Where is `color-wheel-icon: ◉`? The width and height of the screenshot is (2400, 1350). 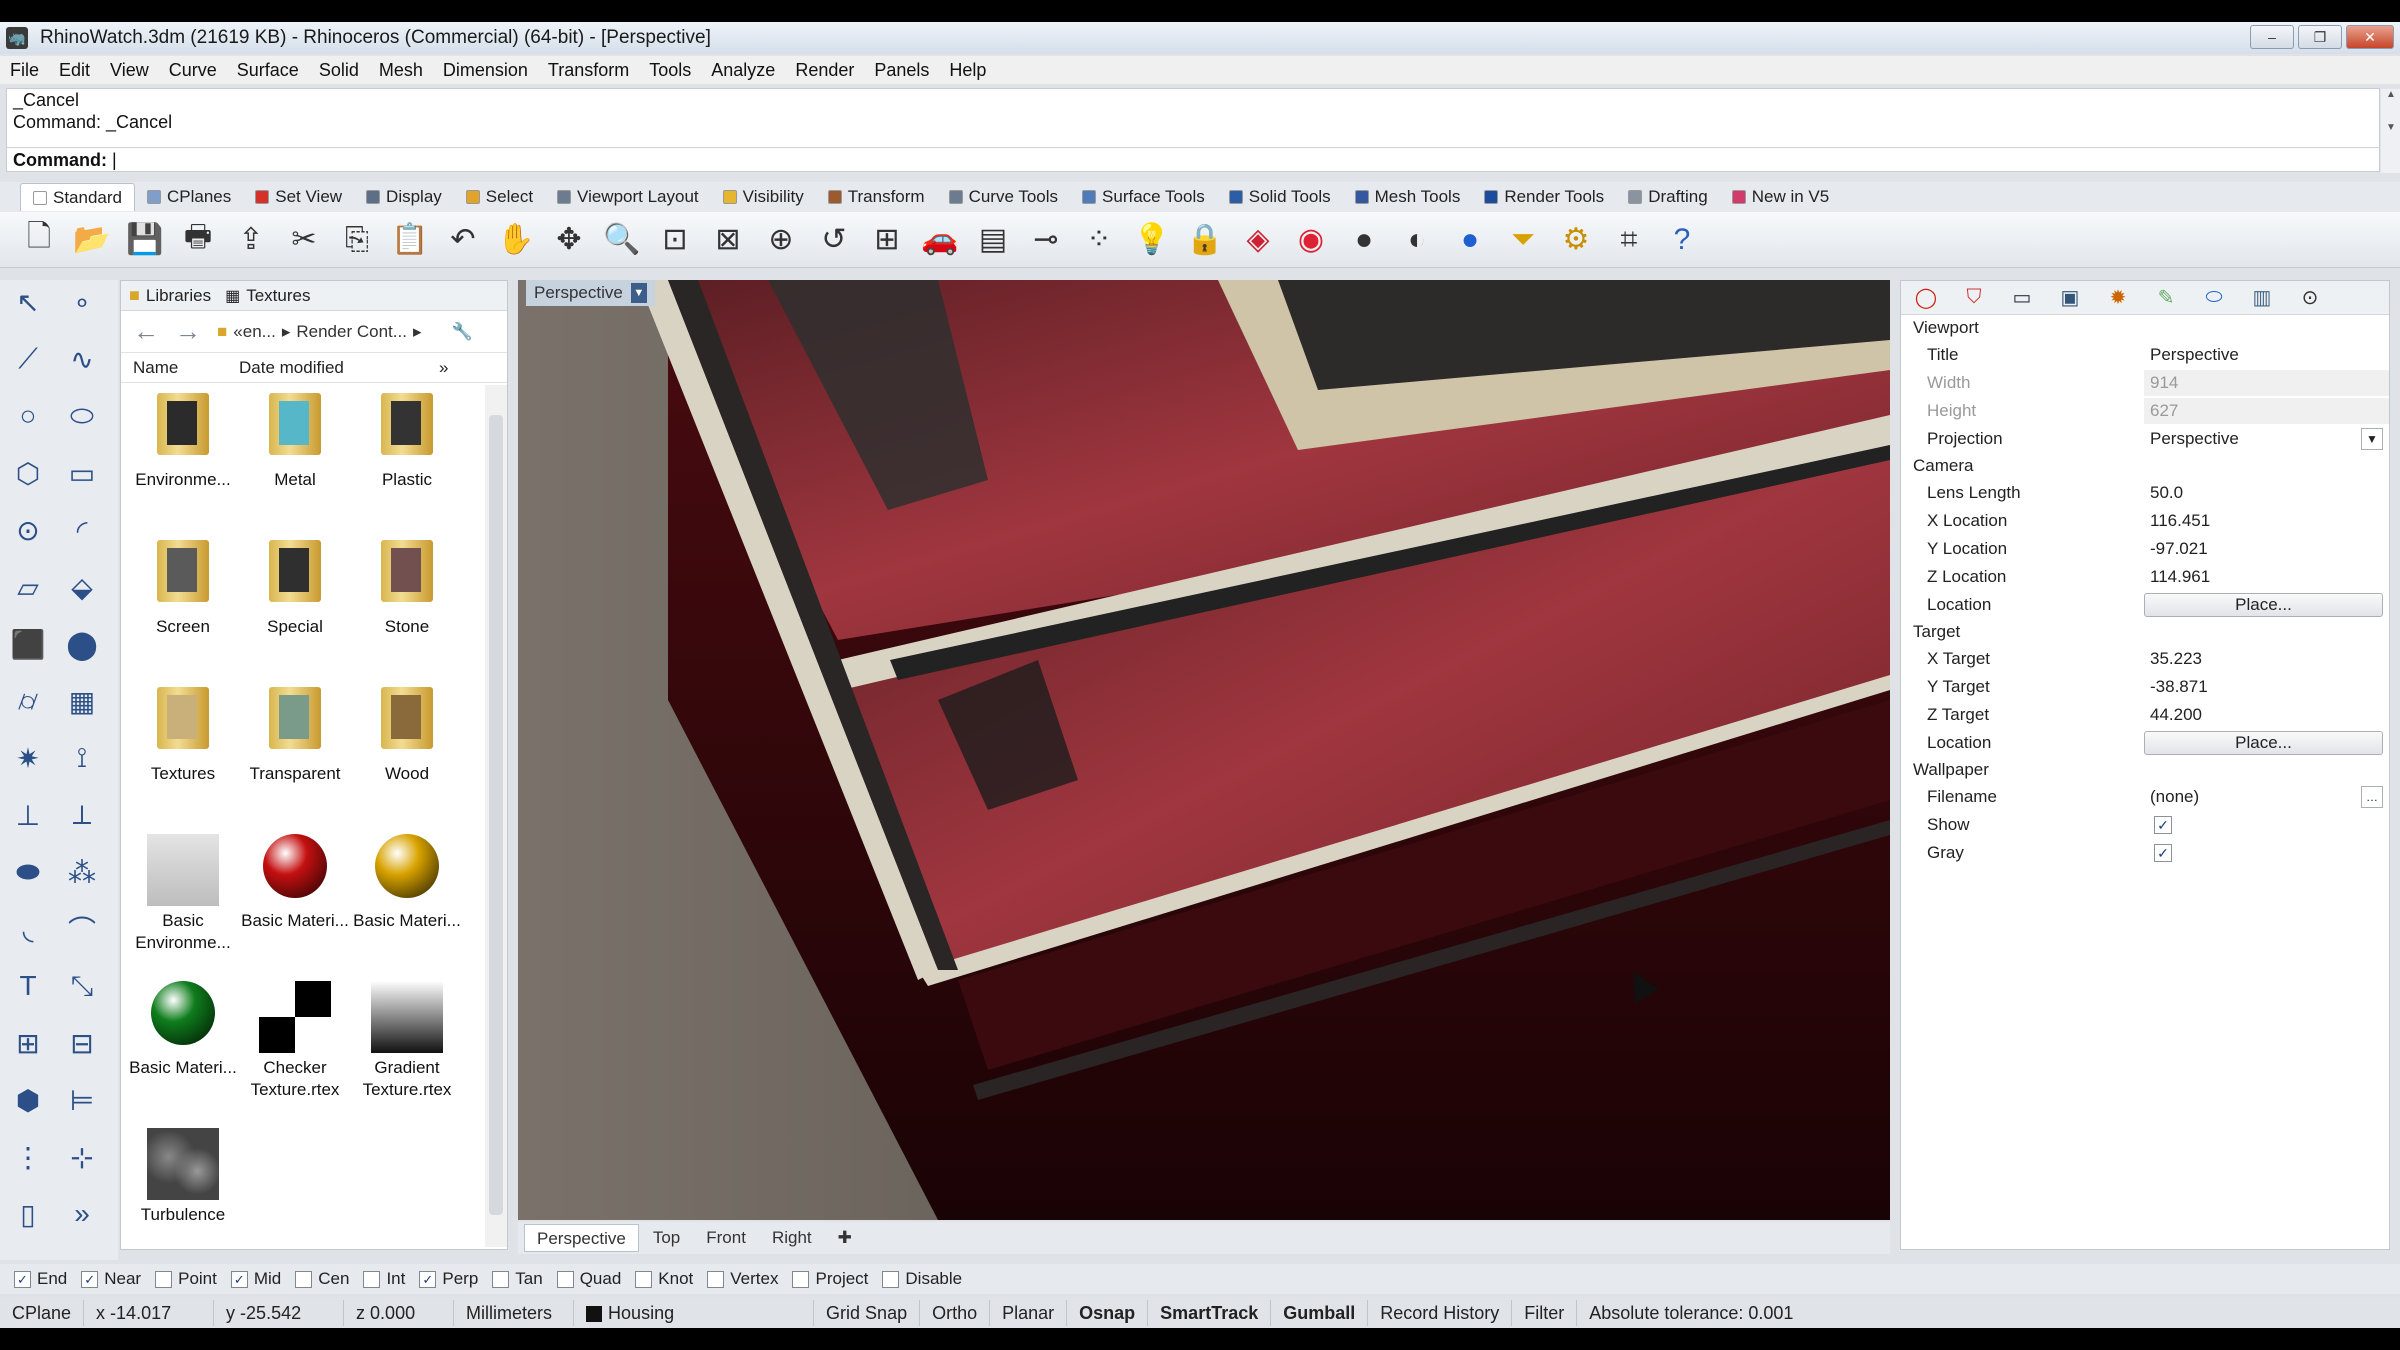
color-wheel-icon: ◉ is located at coordinates (1311, 240).